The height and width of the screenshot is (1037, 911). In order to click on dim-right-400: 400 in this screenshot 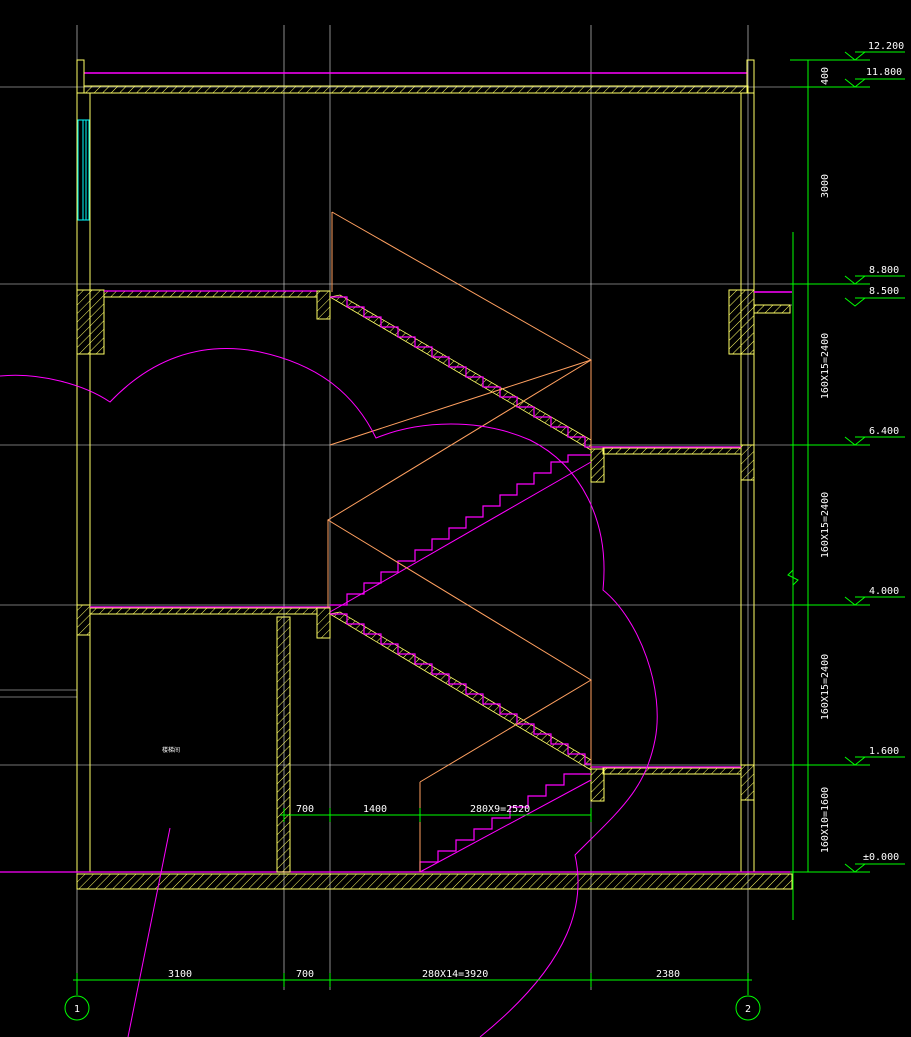, I will do `click(825, 76)`.